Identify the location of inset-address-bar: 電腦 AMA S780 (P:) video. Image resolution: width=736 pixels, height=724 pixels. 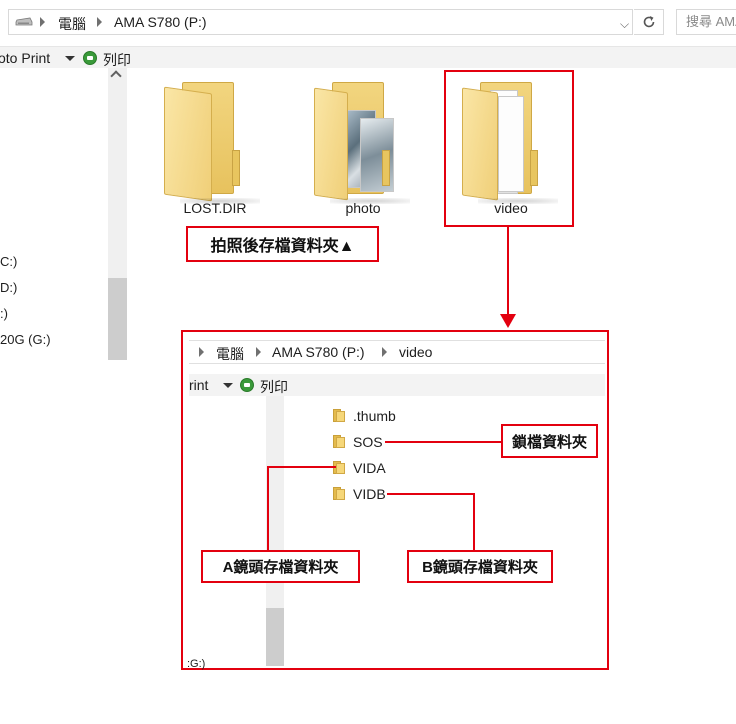
(397, 352).